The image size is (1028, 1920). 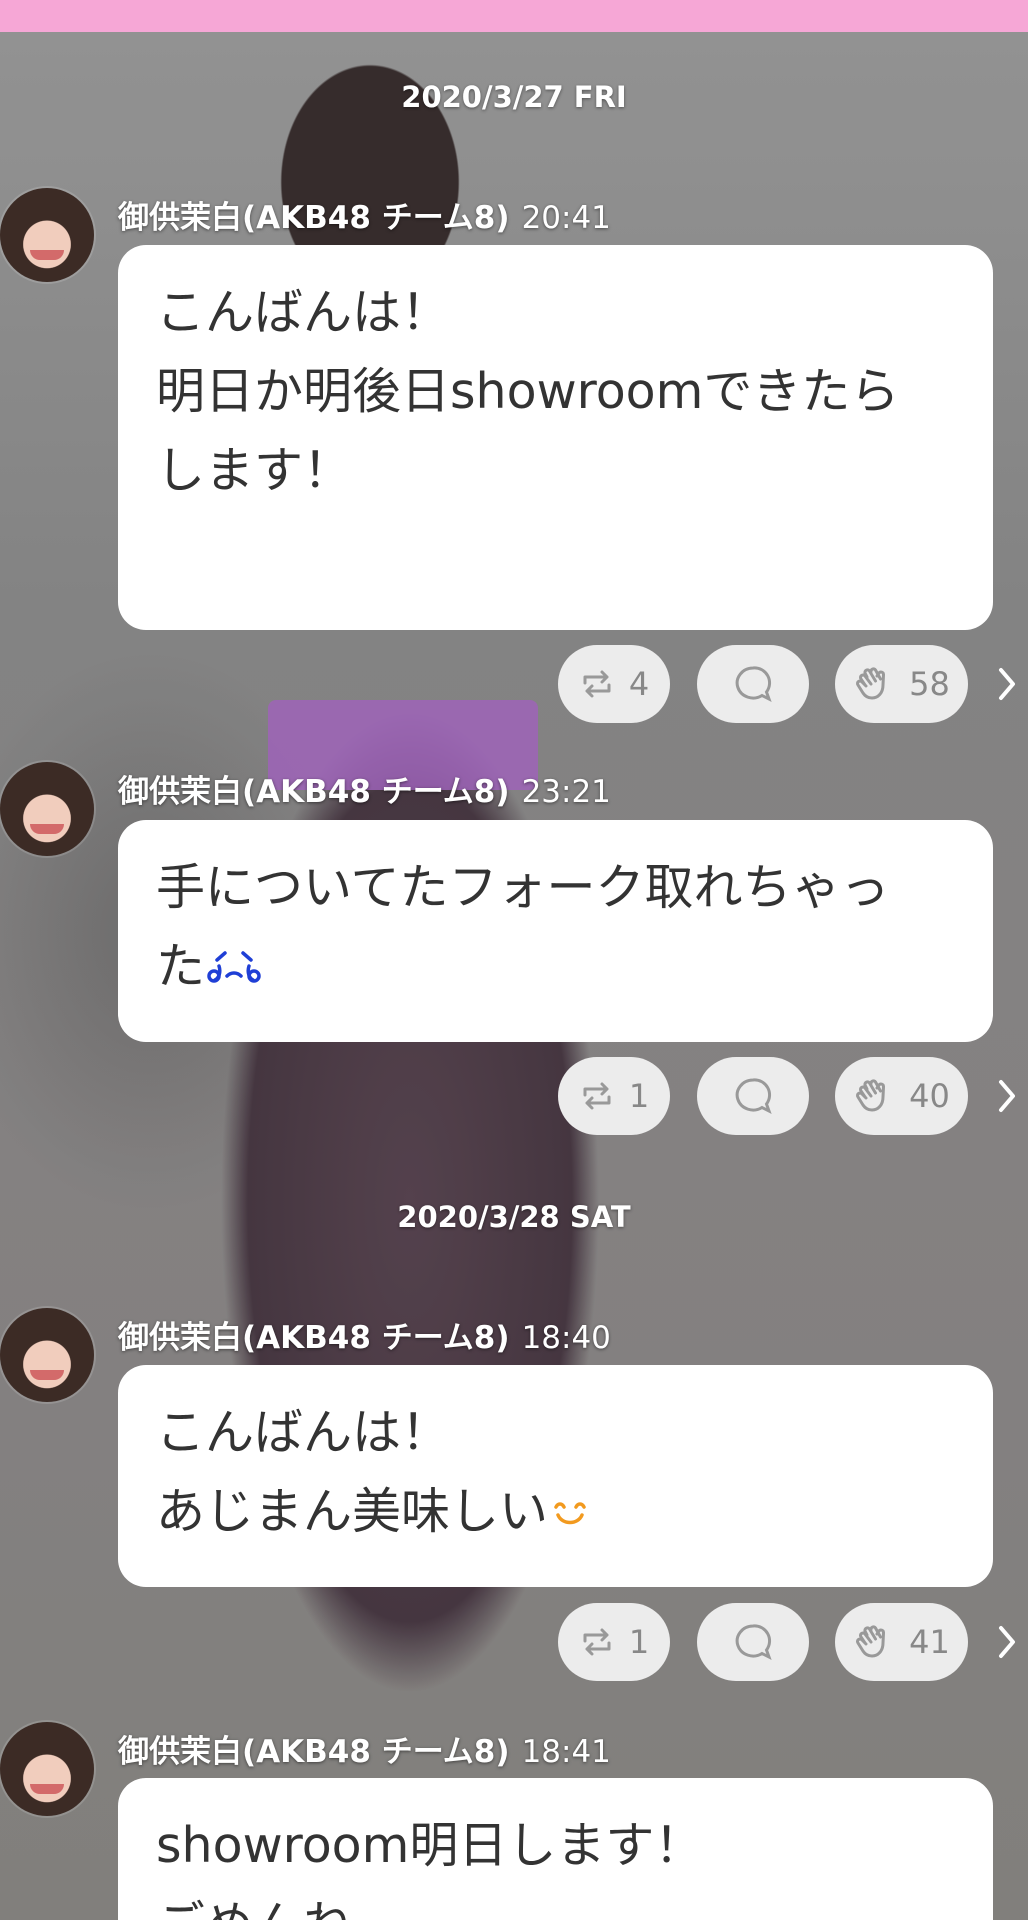 What do you see at coordinates (234, 969) in the screenshot?
I see `crying-face-icon` at bounding box center [234, 969].